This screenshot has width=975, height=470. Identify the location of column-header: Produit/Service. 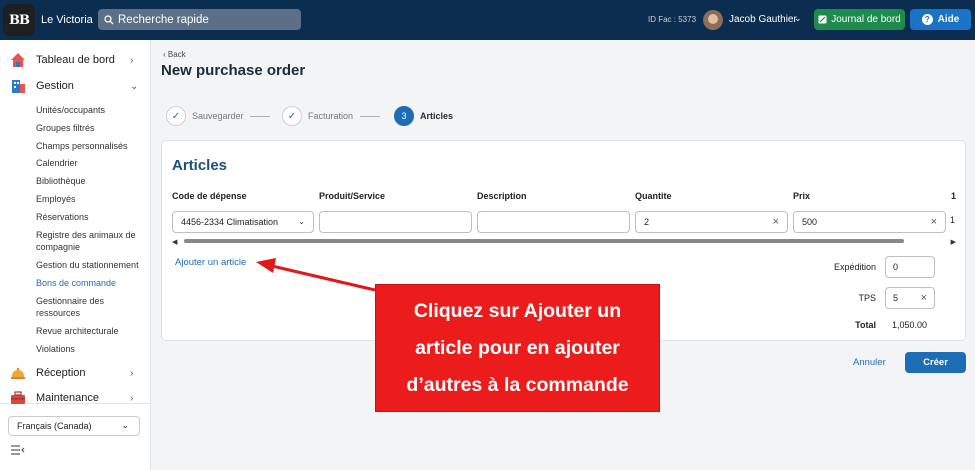
(352, 196).